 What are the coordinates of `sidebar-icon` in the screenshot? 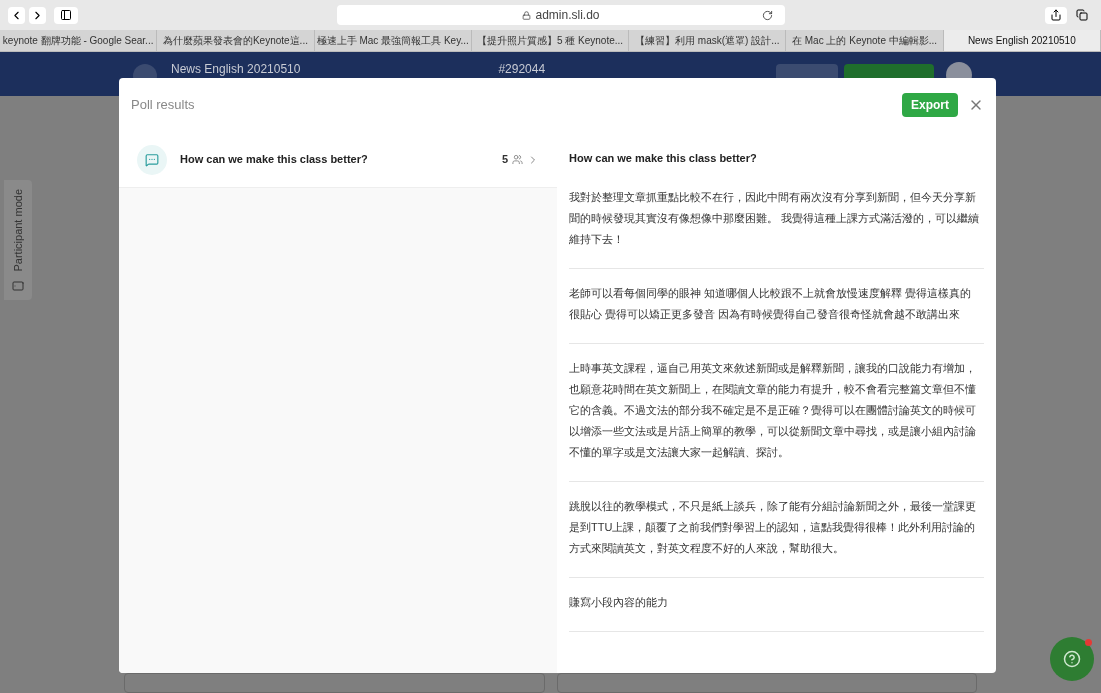 It's located at (66, 15).